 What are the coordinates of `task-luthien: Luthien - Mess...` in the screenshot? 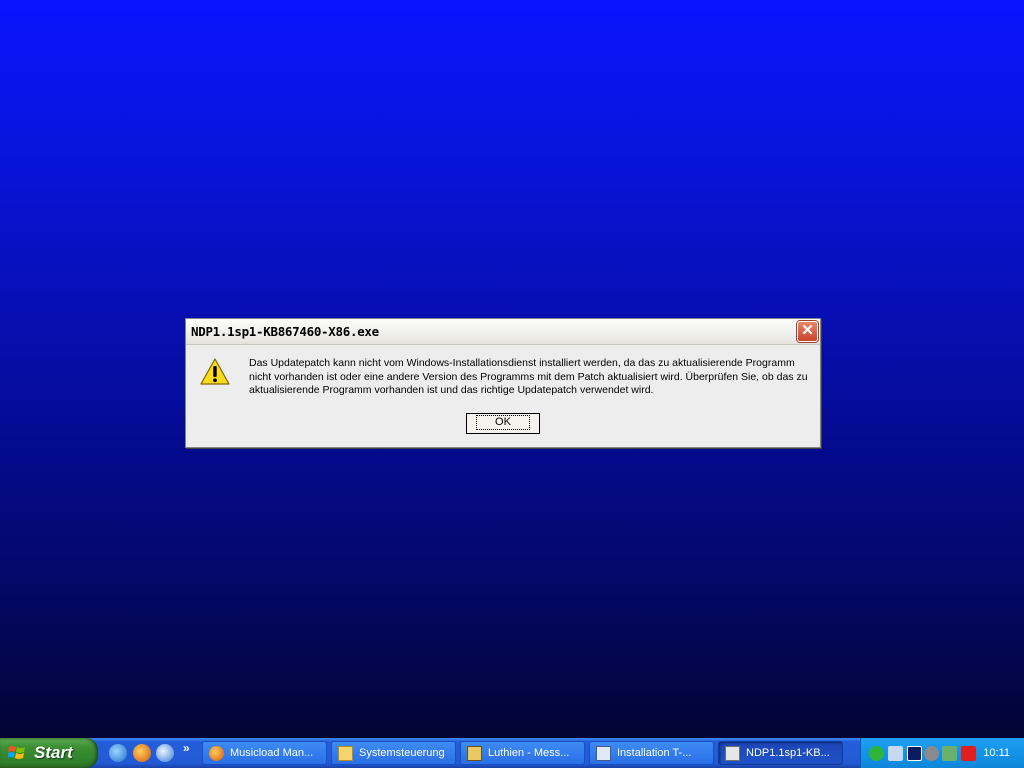 It's located at (522, 753).